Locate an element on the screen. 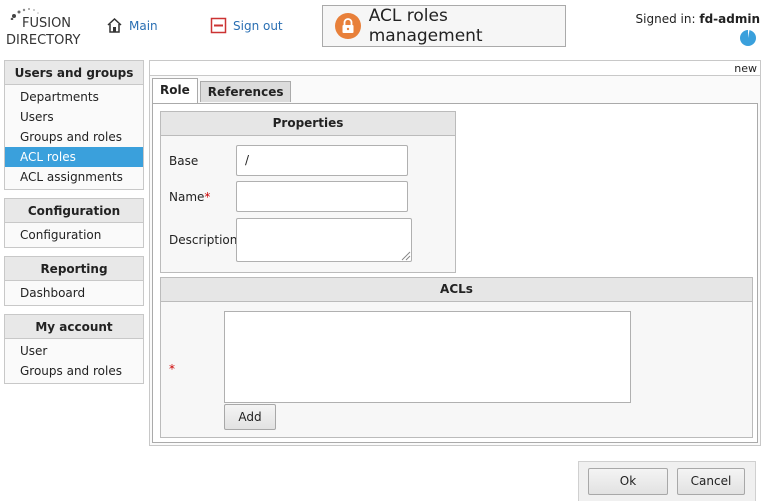  menu-section-title: My account is located at coordinates (74, 327).